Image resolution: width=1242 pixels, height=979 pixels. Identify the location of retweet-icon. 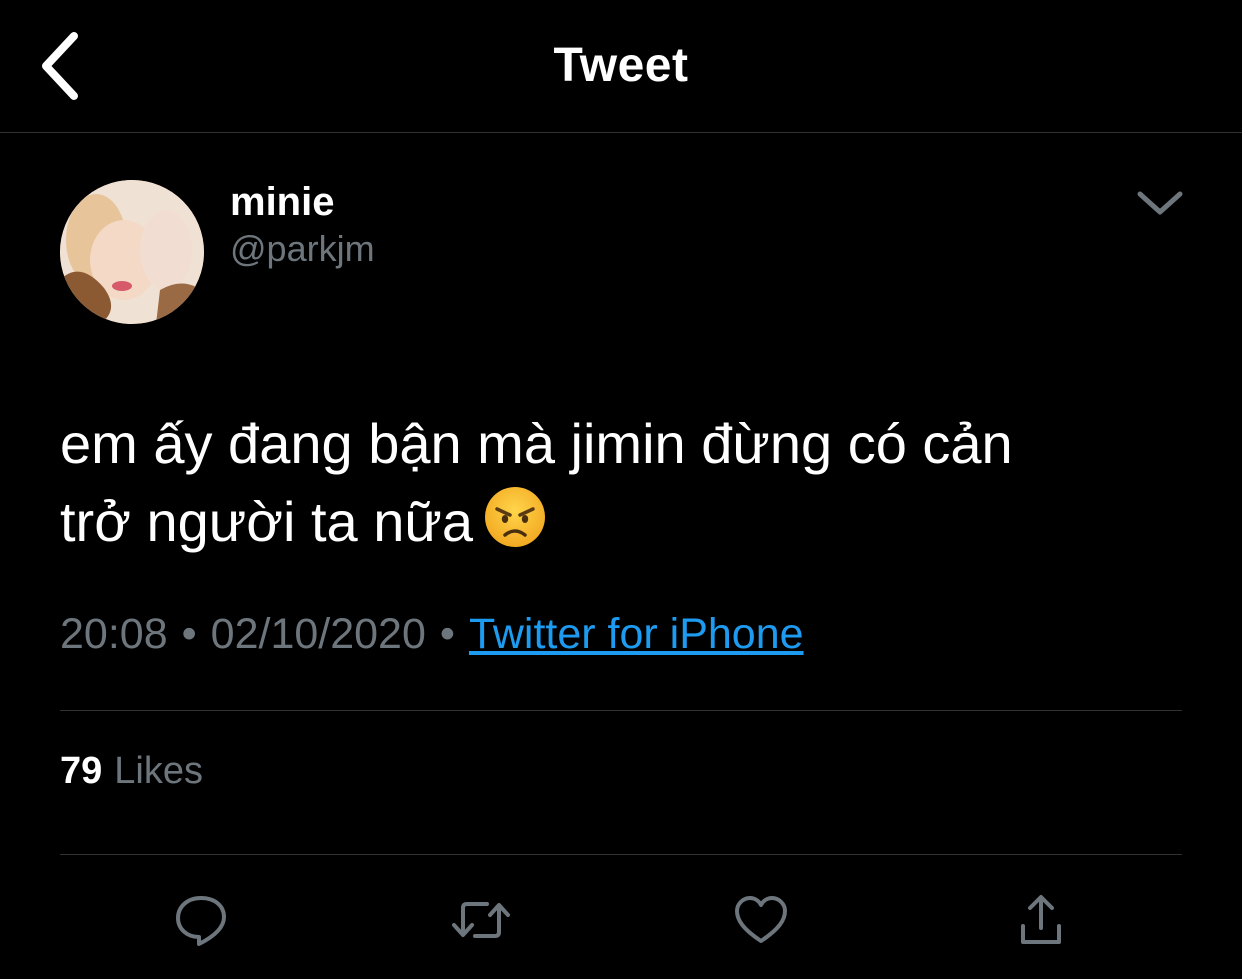
(481, 920).